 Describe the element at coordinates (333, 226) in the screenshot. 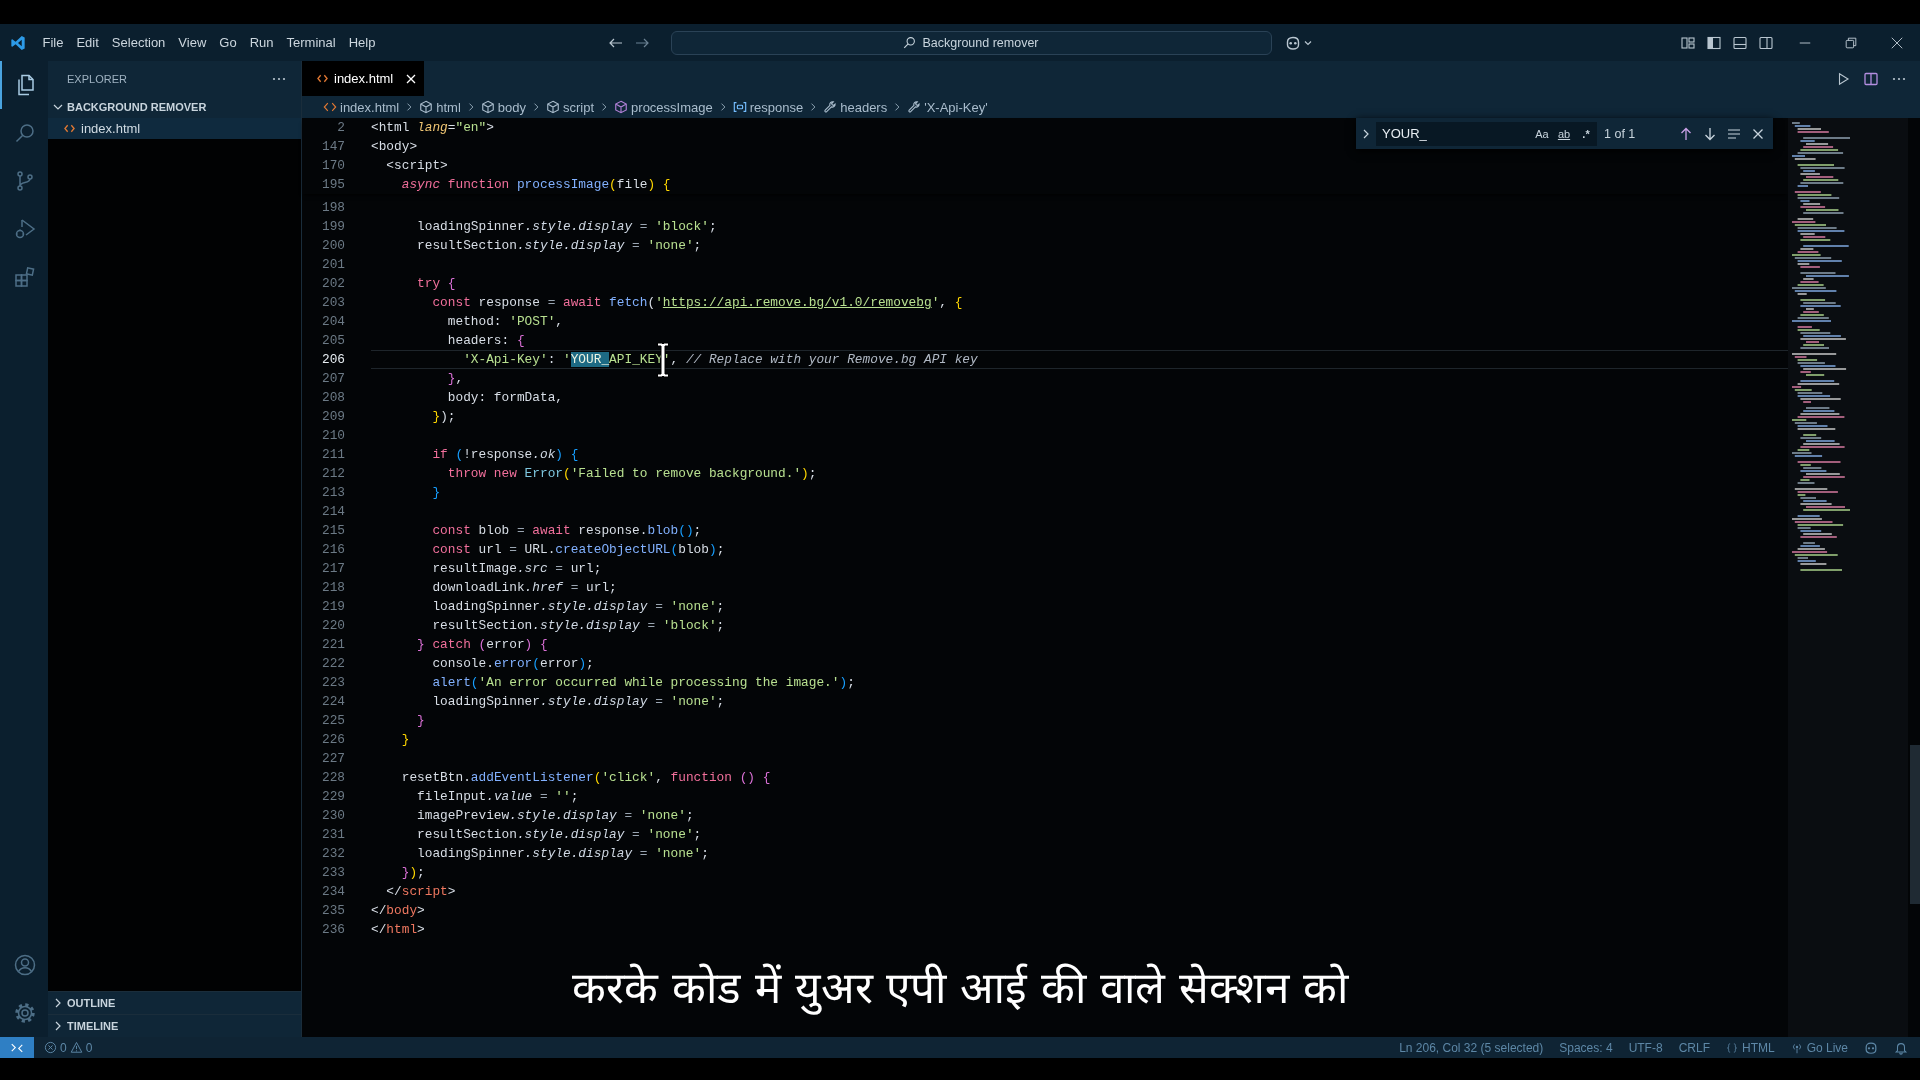

I see `line-number: 199` at that location.